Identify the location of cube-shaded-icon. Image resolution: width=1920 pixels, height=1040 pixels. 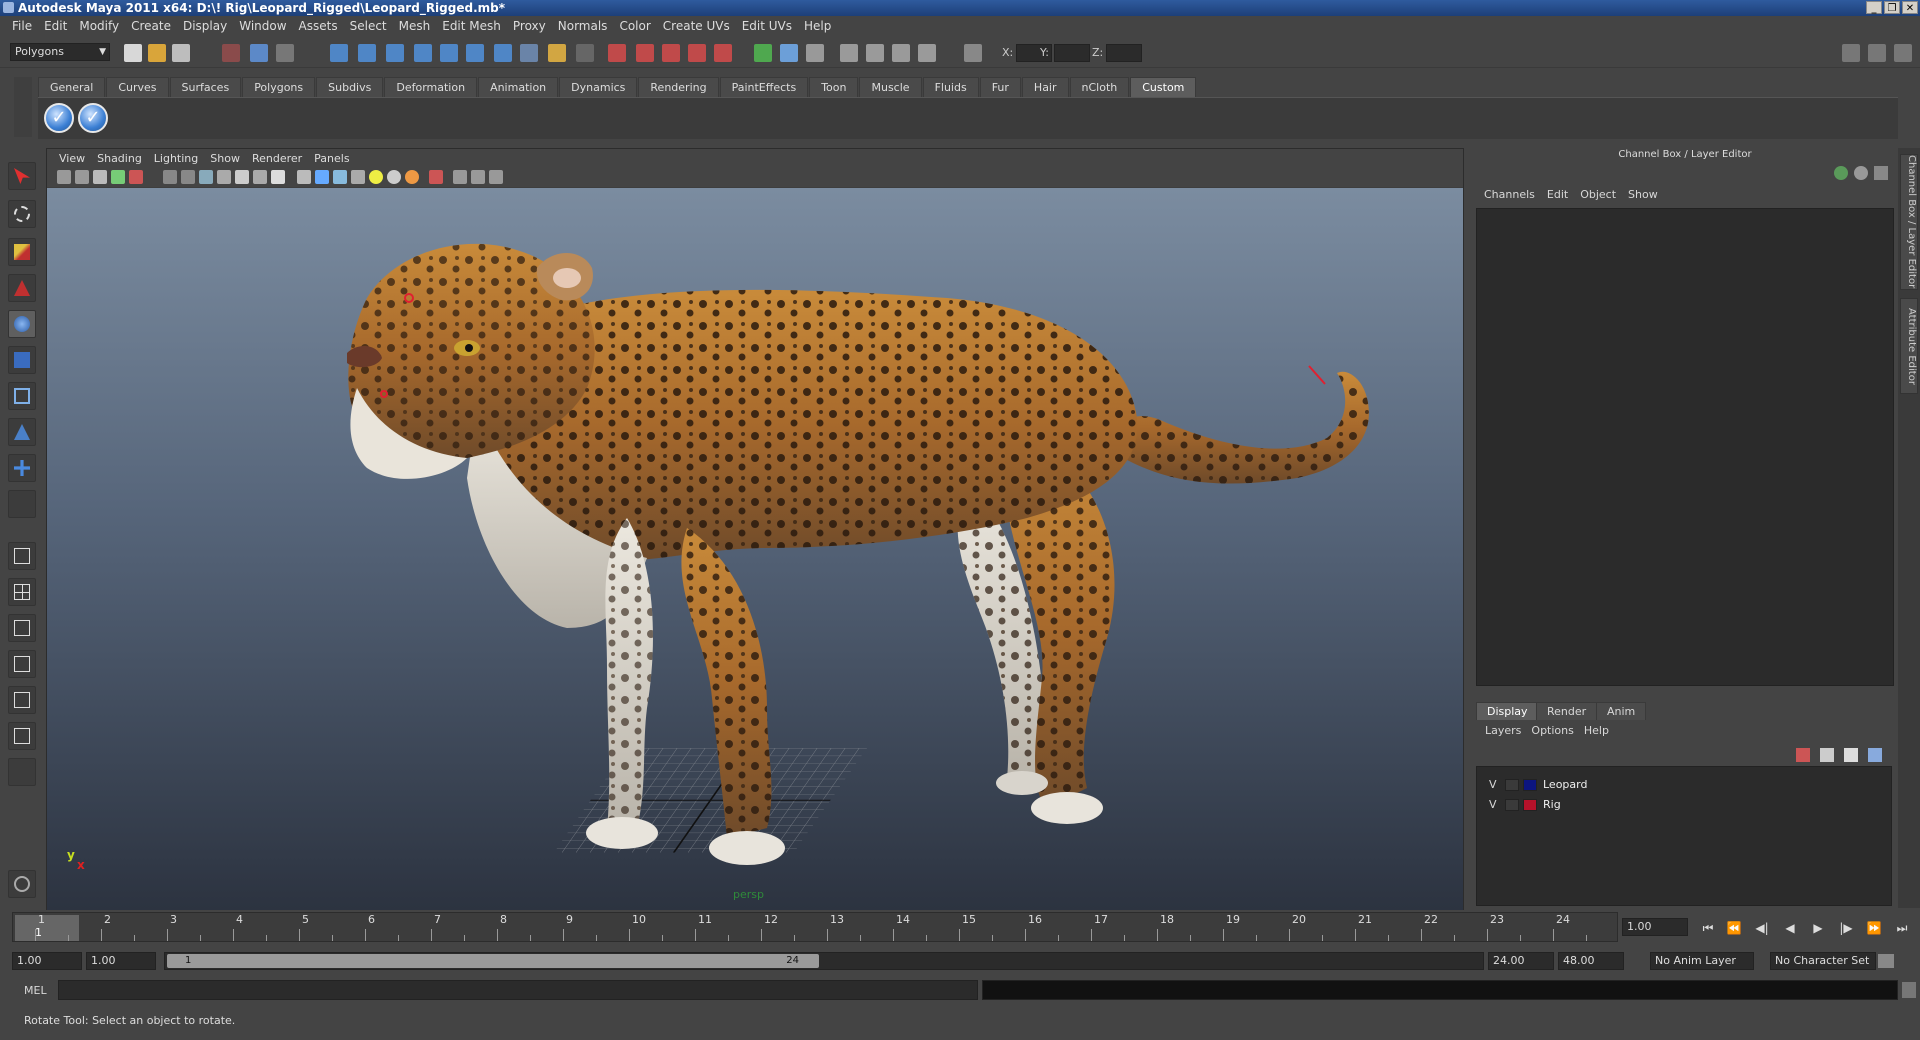
(322, 177).